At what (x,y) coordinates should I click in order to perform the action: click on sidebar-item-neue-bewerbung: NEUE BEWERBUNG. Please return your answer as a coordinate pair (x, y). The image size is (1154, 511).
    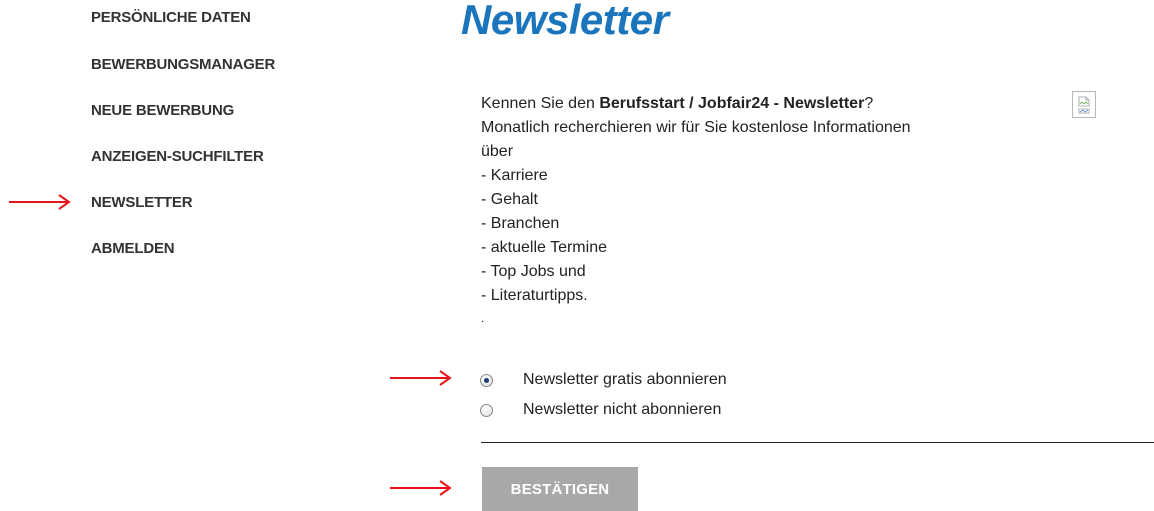
    Looking at the image, I should click on (162, 110).